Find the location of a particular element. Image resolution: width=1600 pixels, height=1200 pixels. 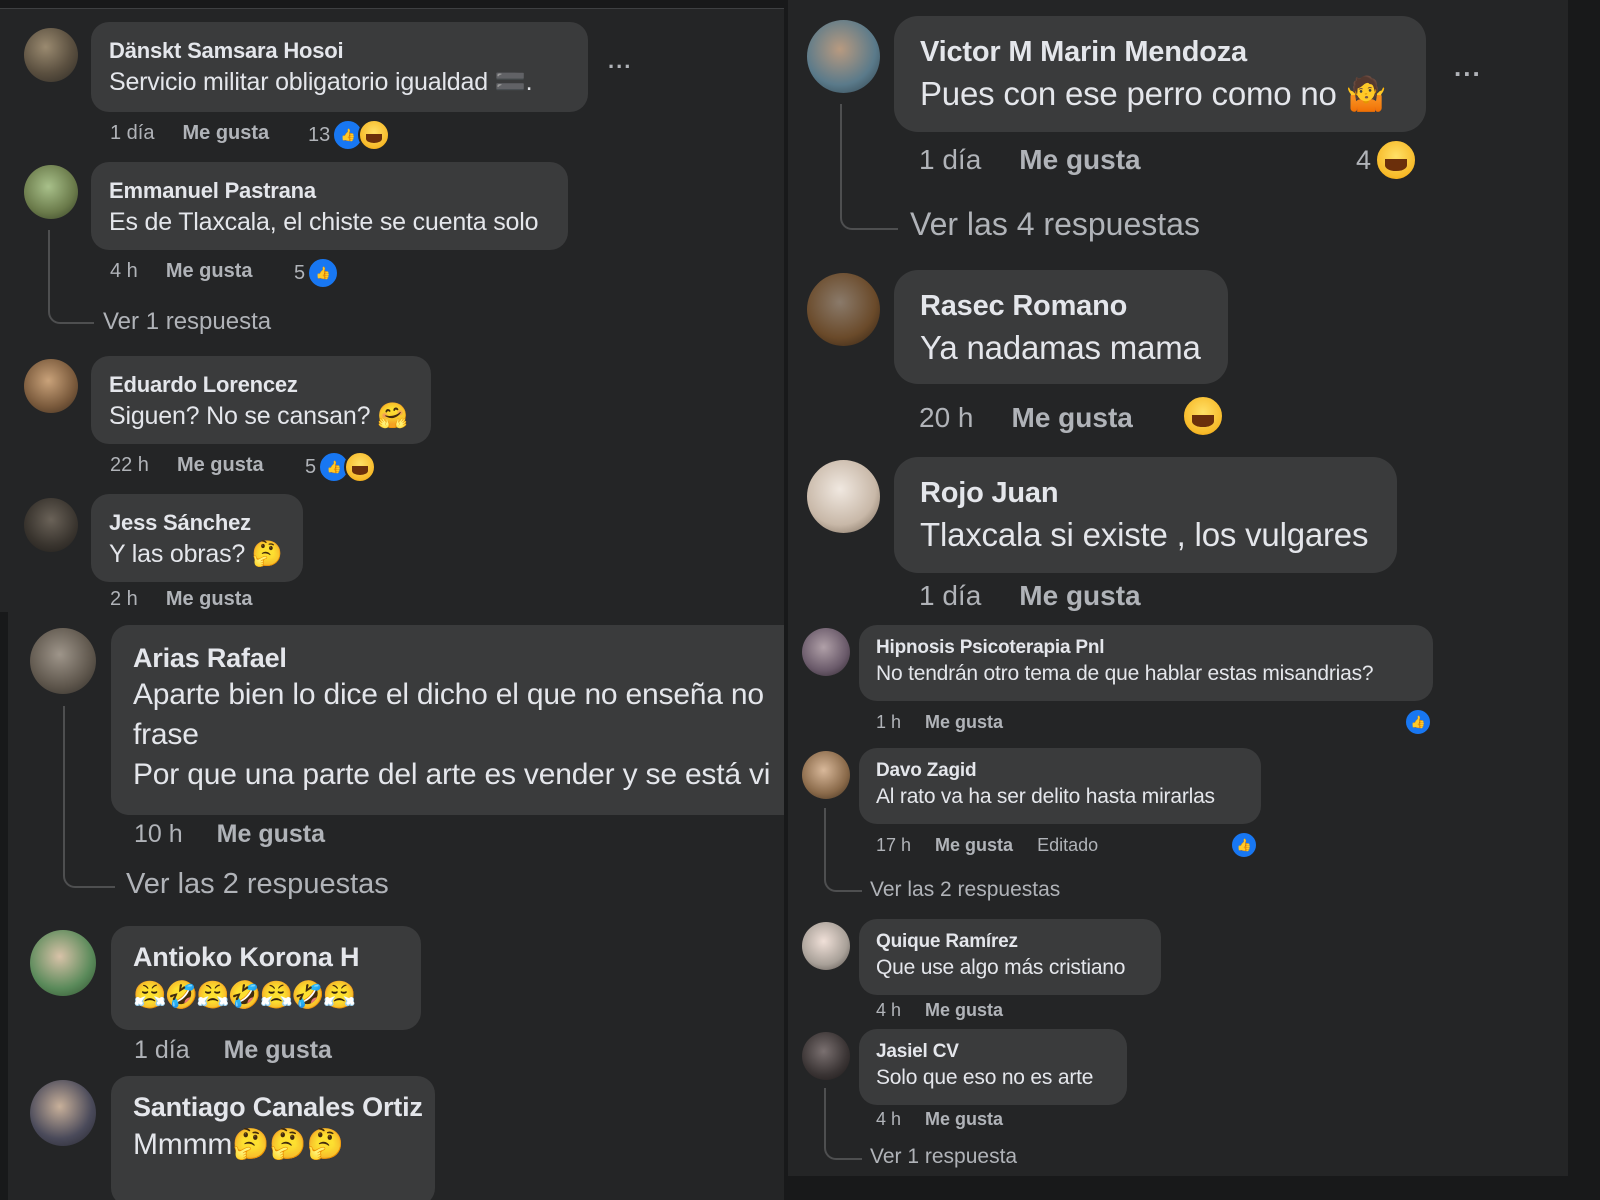

comment-text: Al rato va ha ser delito hasta mirarlas is located at coordinates (1045, 796).